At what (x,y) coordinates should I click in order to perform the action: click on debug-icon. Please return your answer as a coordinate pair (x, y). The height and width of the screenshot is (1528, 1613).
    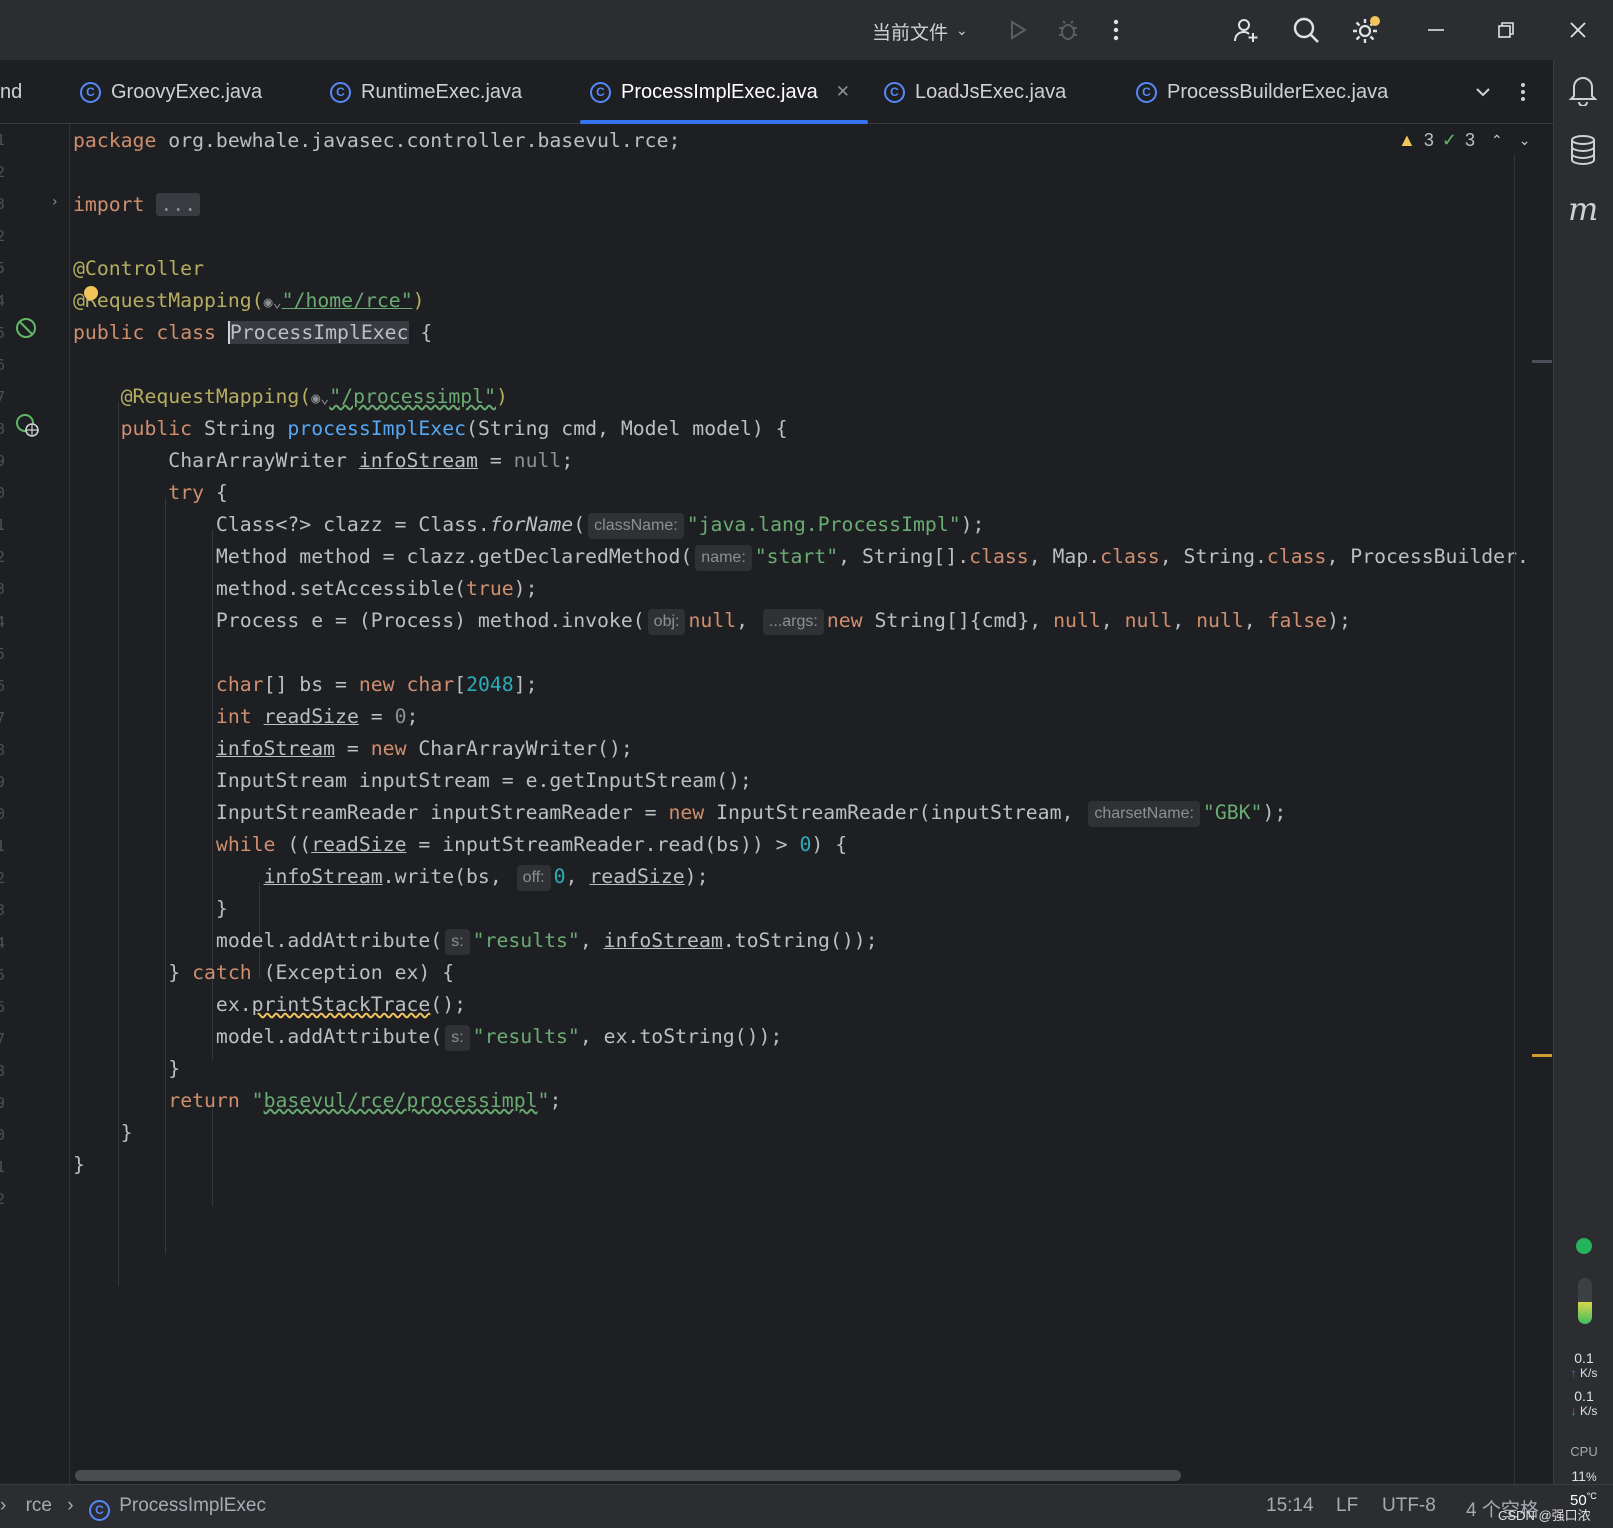
    Looking at the image, I should click on (1068, 30).